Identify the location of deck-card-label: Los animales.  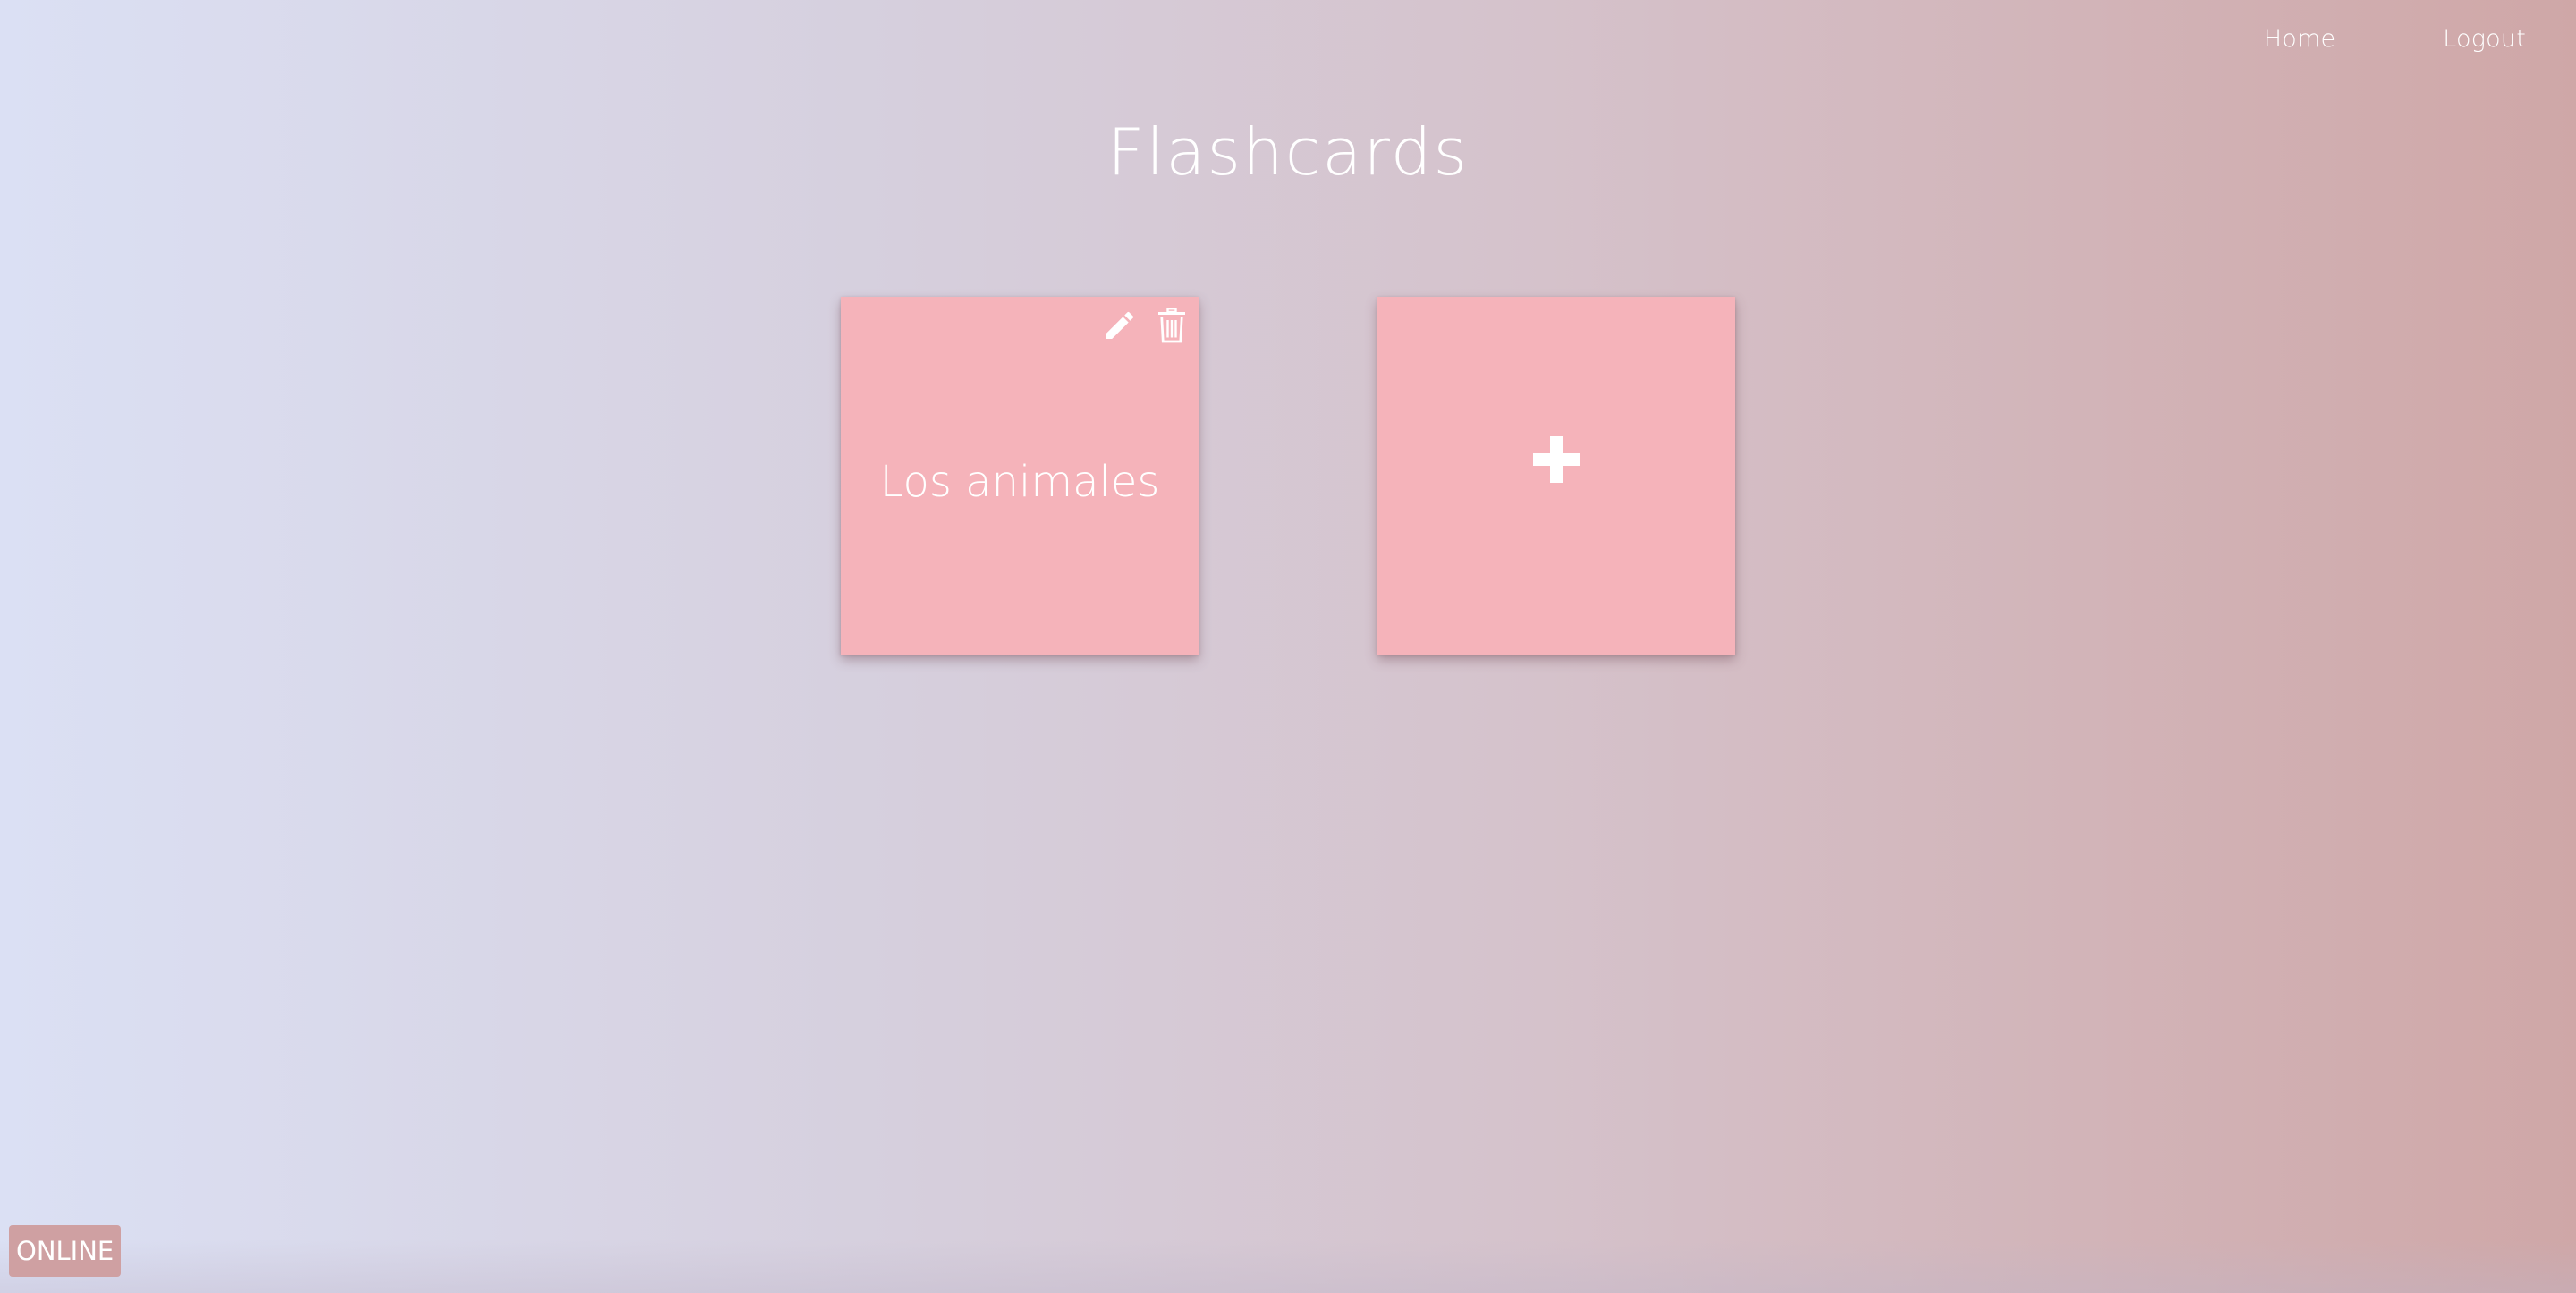
(1019, 482).